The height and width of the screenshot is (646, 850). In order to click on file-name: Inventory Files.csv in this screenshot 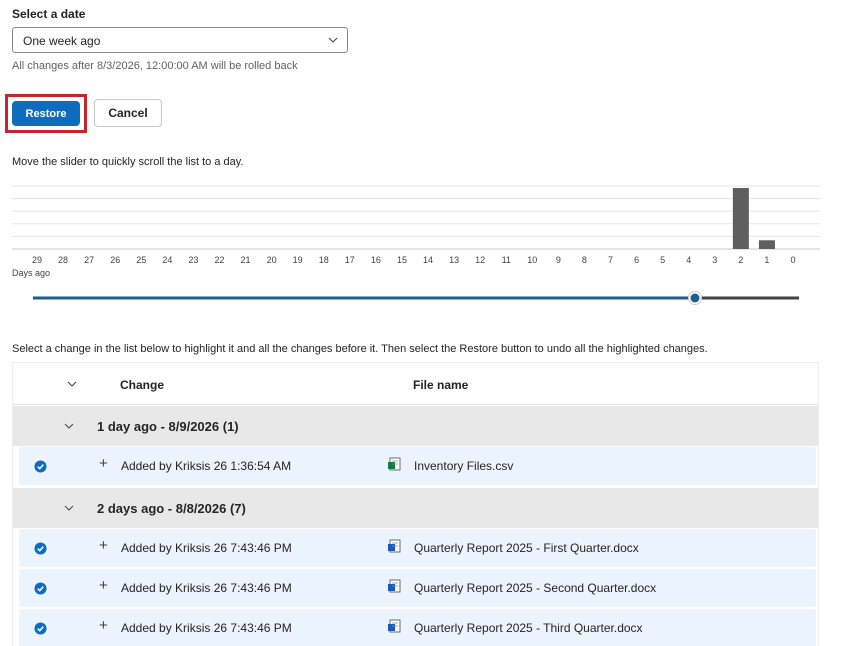, I will do `click(464, 466)`.